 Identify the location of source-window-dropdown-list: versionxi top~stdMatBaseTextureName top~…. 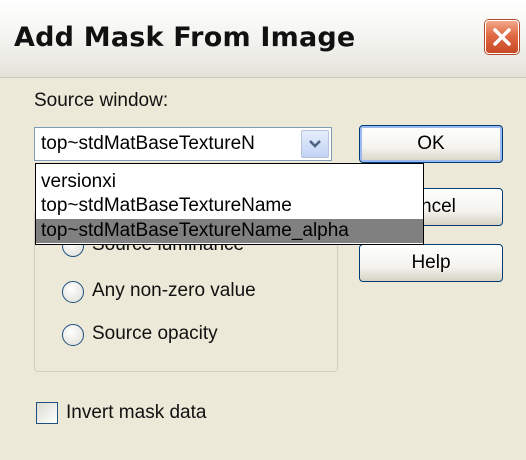
(229, 204).